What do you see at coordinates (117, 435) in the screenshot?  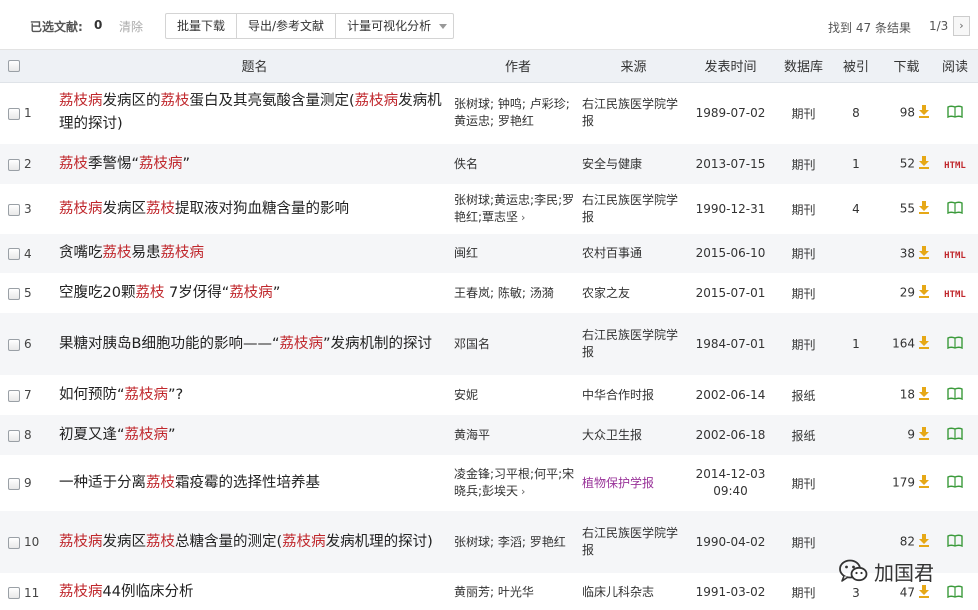 I see `title-link: 初夏又逢“荔枝病”` at bounding box center [117, 435].